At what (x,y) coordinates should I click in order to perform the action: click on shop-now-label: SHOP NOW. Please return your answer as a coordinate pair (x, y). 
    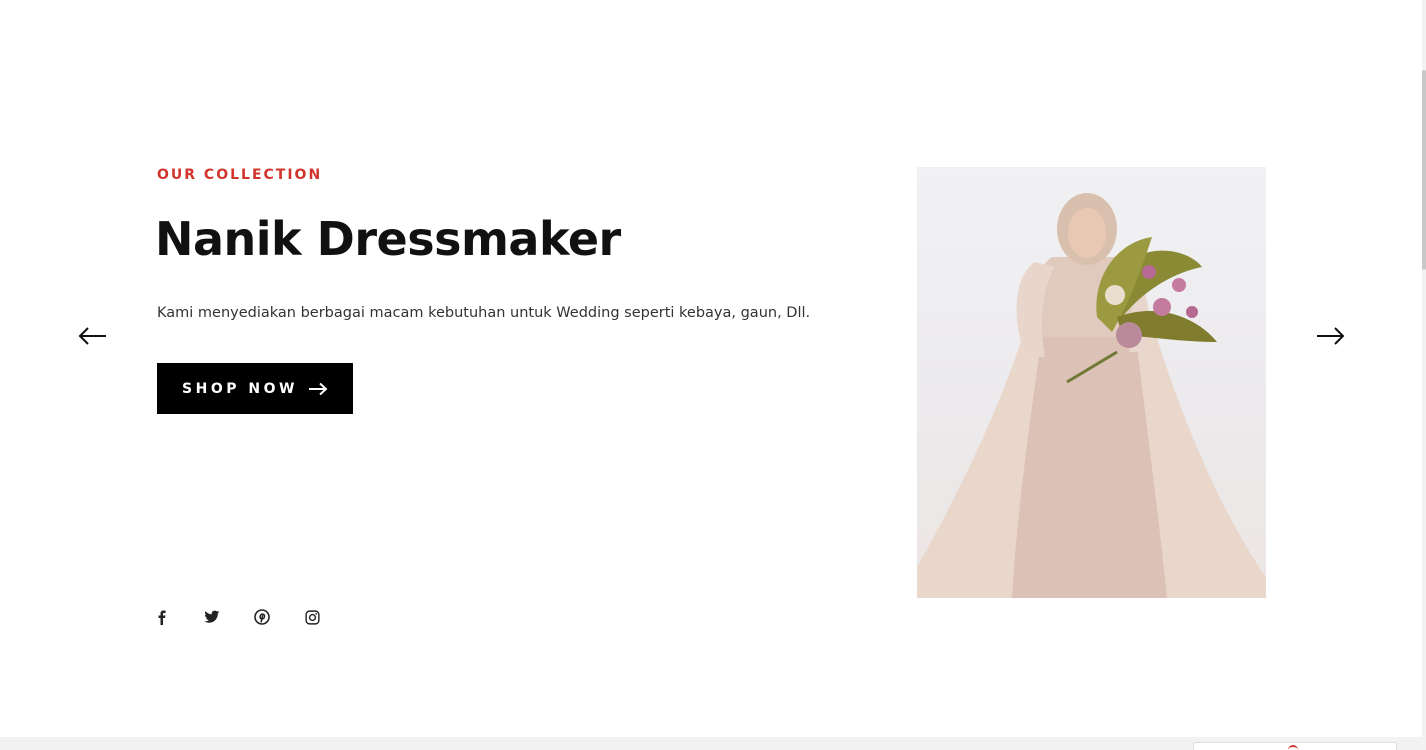
    Looking at the image, I should click on (240, 388).